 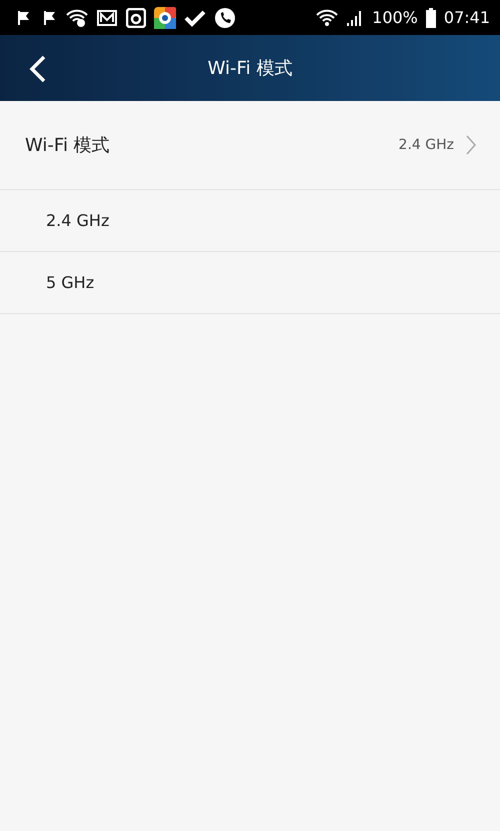 I want to click on option-item: 2.4 GHz, so click(x=250, y=221).